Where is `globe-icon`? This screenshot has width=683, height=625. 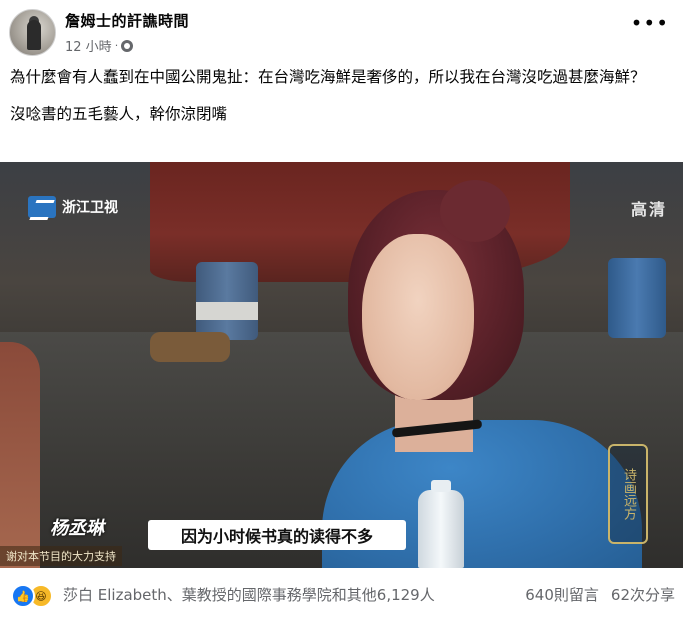 globe-icon is located at coordinates (127, 45).